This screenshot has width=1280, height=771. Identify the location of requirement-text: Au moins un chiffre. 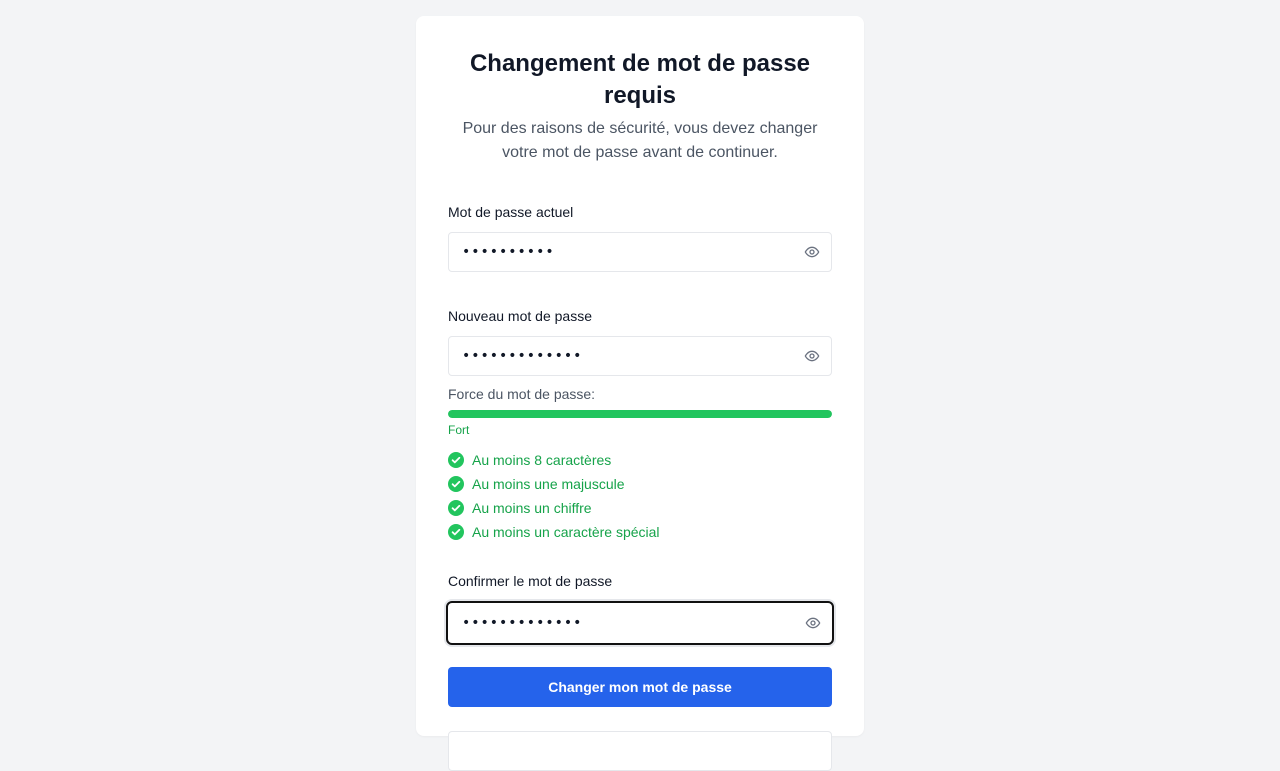
(532, 508).